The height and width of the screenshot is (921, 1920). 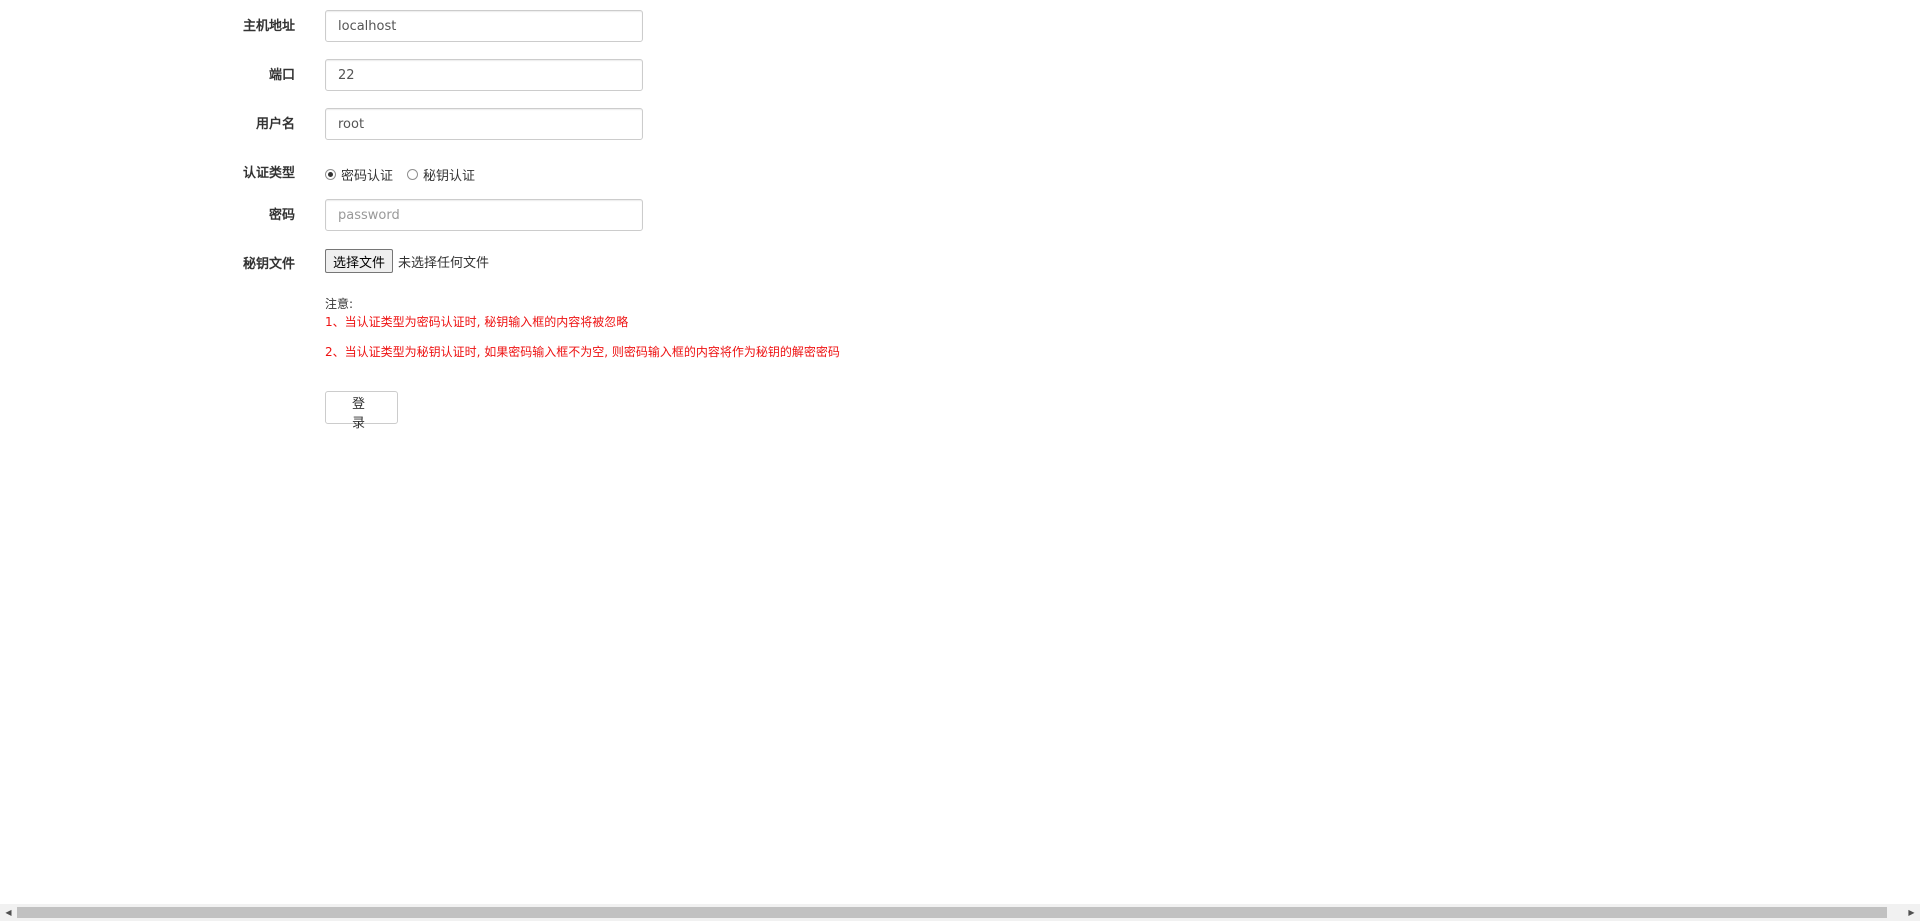 I want to click on port-input, so click(x=484, y=75).